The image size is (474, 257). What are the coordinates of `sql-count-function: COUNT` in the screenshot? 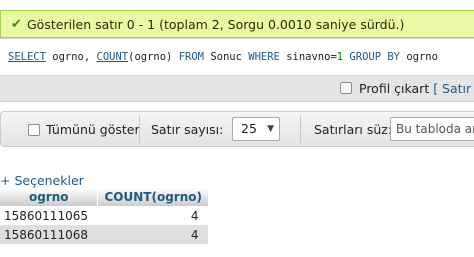 It's located at (113, 57).